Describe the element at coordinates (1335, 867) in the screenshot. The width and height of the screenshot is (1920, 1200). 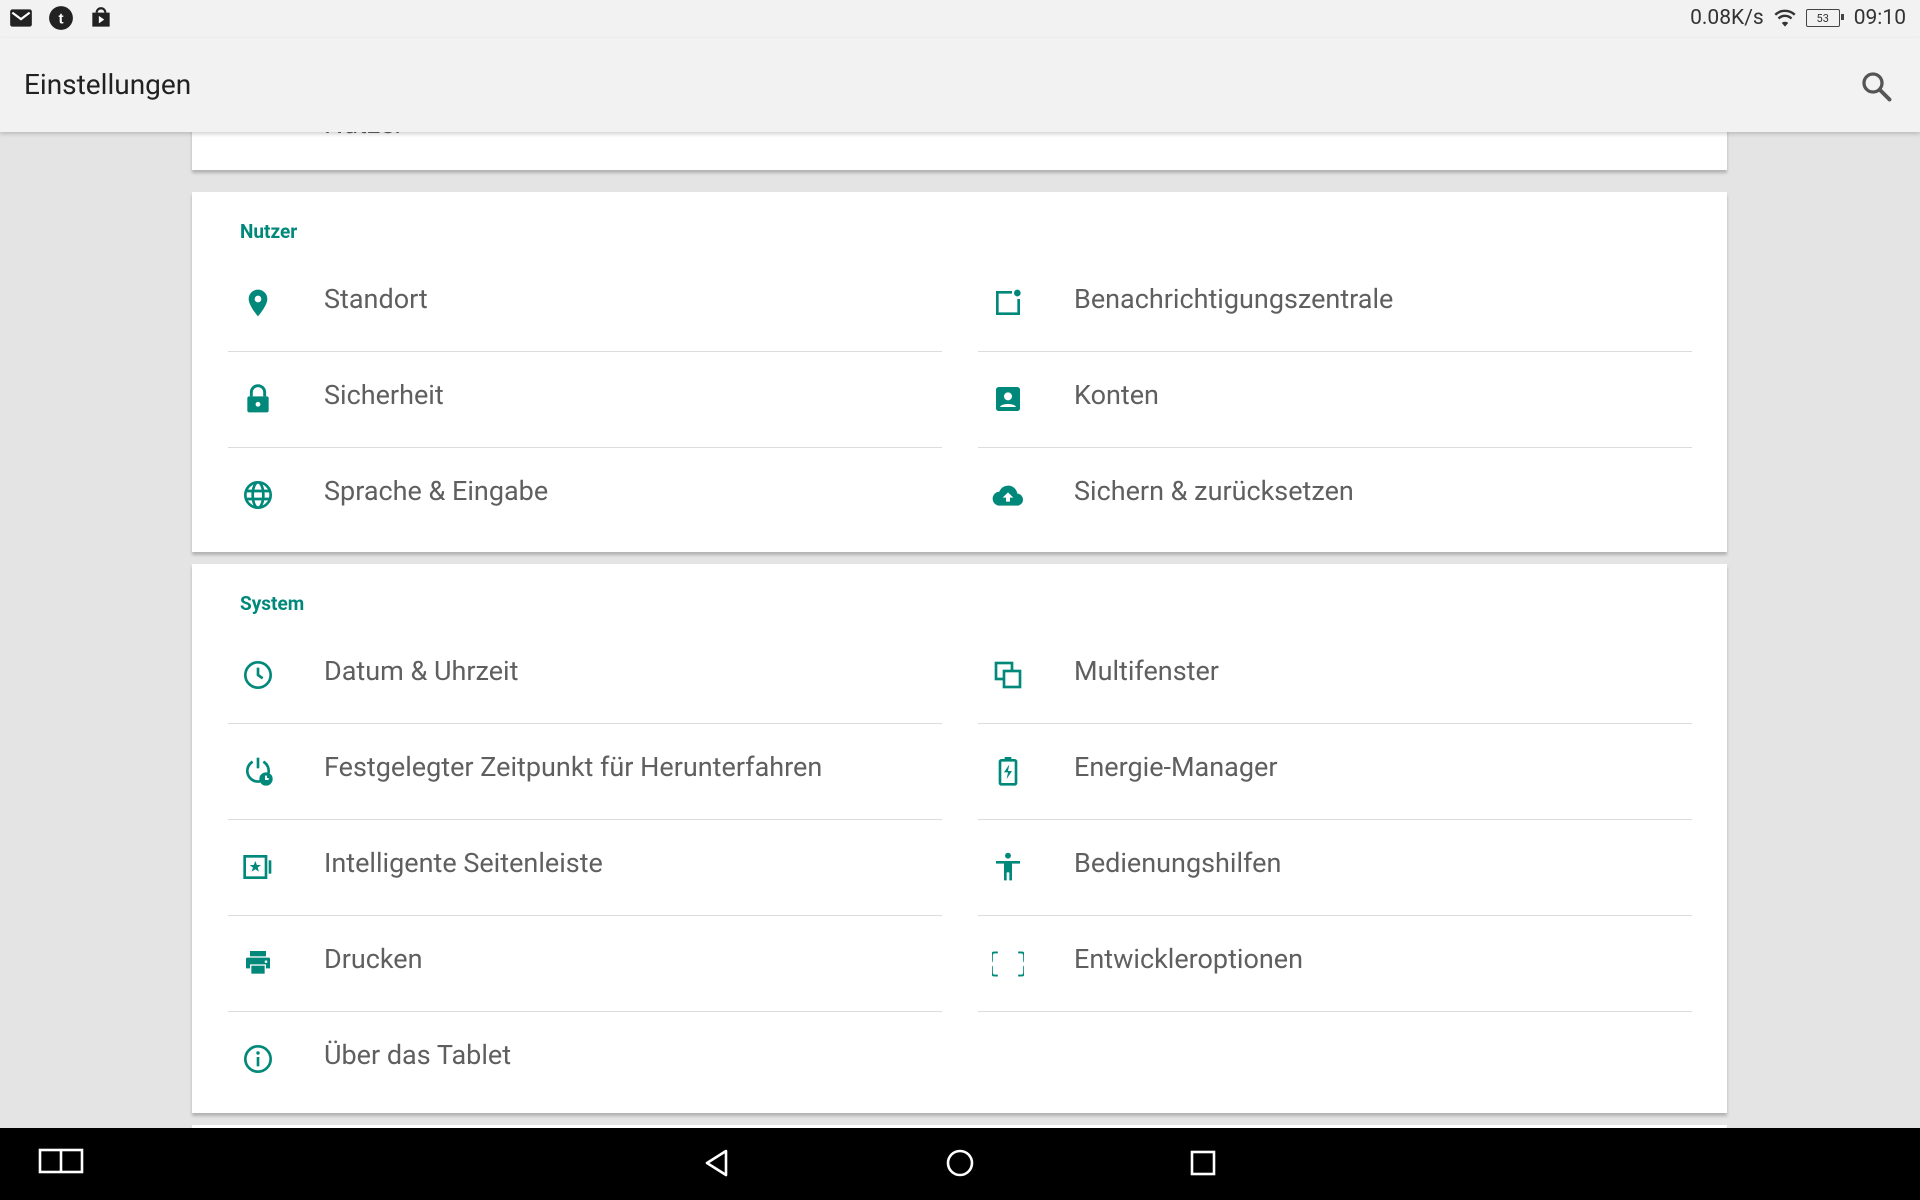
I see `settings-item-bedienungshilfen: Bedienungshilfen` at that location.